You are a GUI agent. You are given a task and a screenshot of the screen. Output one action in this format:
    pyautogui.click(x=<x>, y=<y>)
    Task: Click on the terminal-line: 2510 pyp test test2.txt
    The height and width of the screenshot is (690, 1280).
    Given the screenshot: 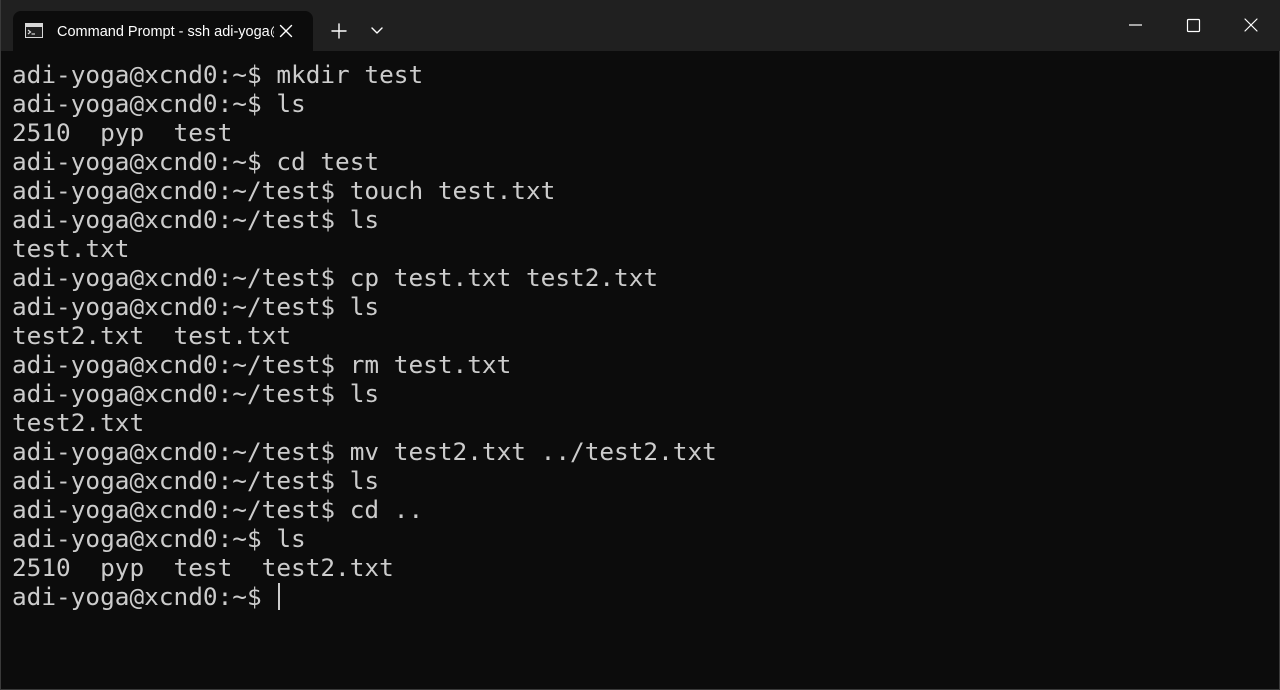 What is the action you would take?
    pyautogui.click(x=203, y=567)
    